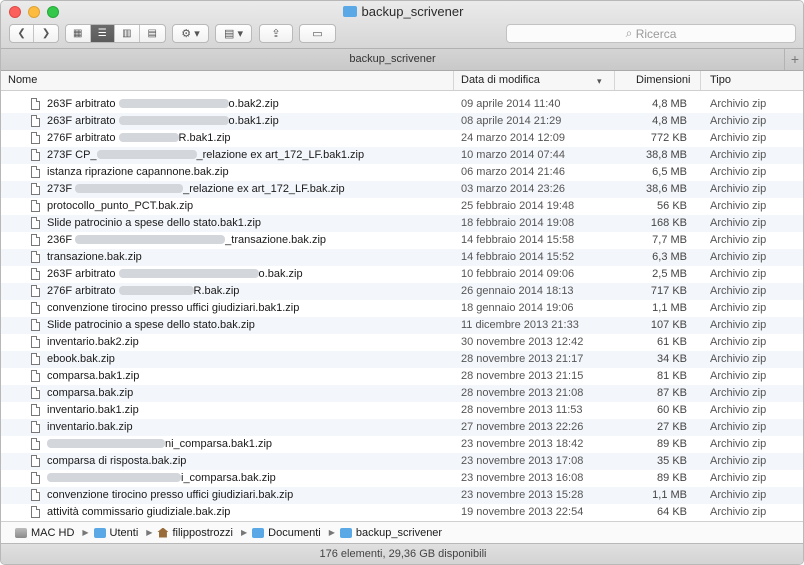 The height and width of the screenshot is (565, 804). I want to click on file-date-modified: 11 dicembre 2013 21:33, so click(520, 325).